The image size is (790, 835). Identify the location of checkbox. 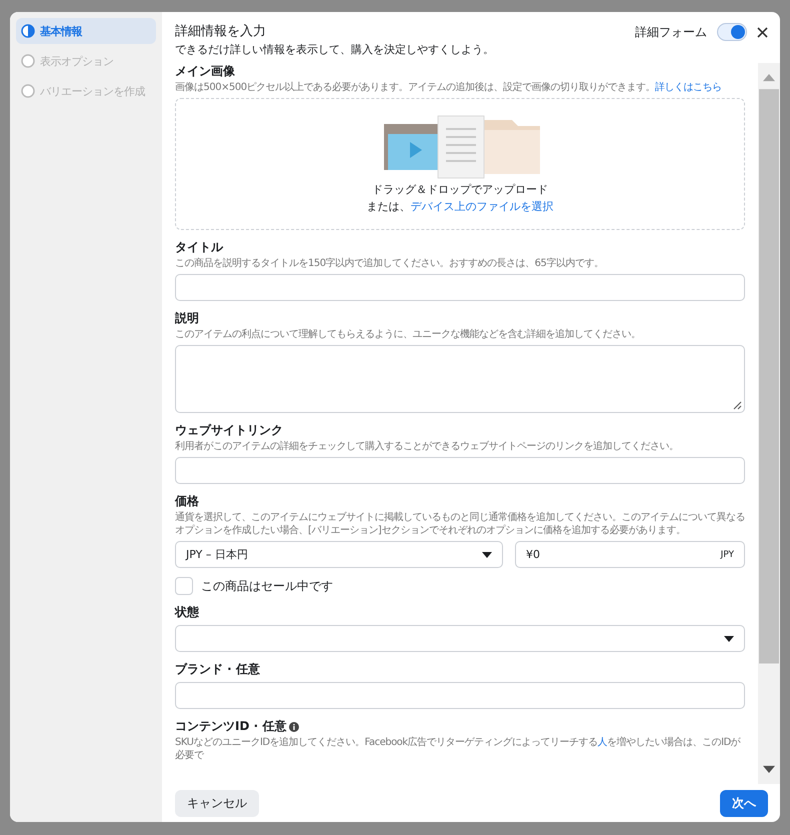
(184, 586).